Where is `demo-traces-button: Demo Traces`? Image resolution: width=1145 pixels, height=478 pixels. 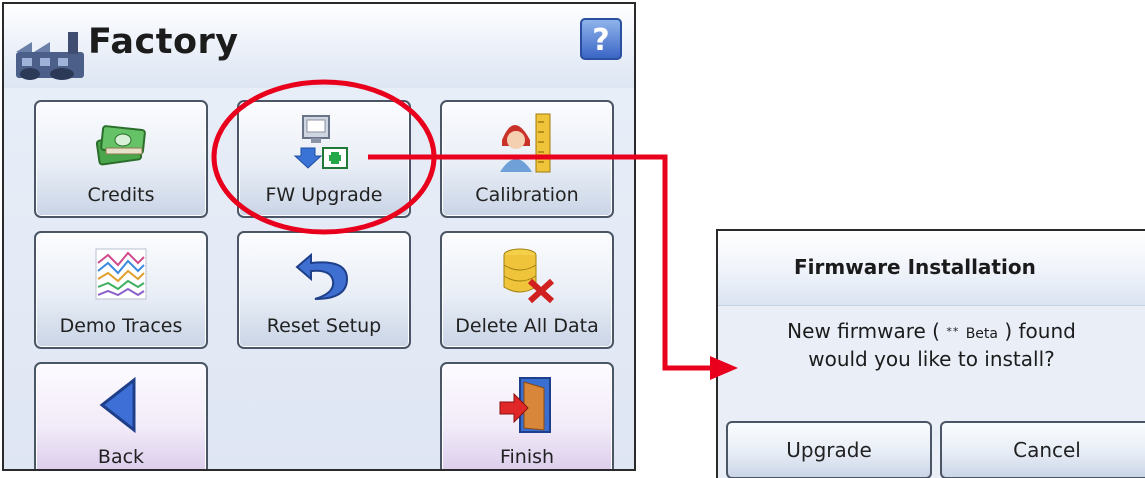 demo-traces-button: Demo Traces is located at coordinates (121, 290).